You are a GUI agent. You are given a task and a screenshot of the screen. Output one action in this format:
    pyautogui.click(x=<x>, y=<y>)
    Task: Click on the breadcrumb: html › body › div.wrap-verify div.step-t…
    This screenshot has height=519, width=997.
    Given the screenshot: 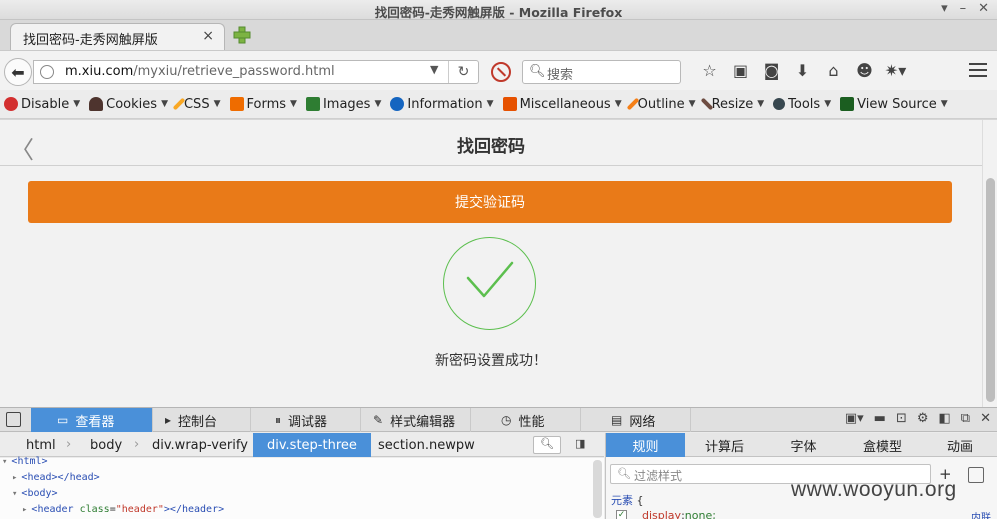 What is the action you would take?
    pyautogui.click(x=302, y=445)
    